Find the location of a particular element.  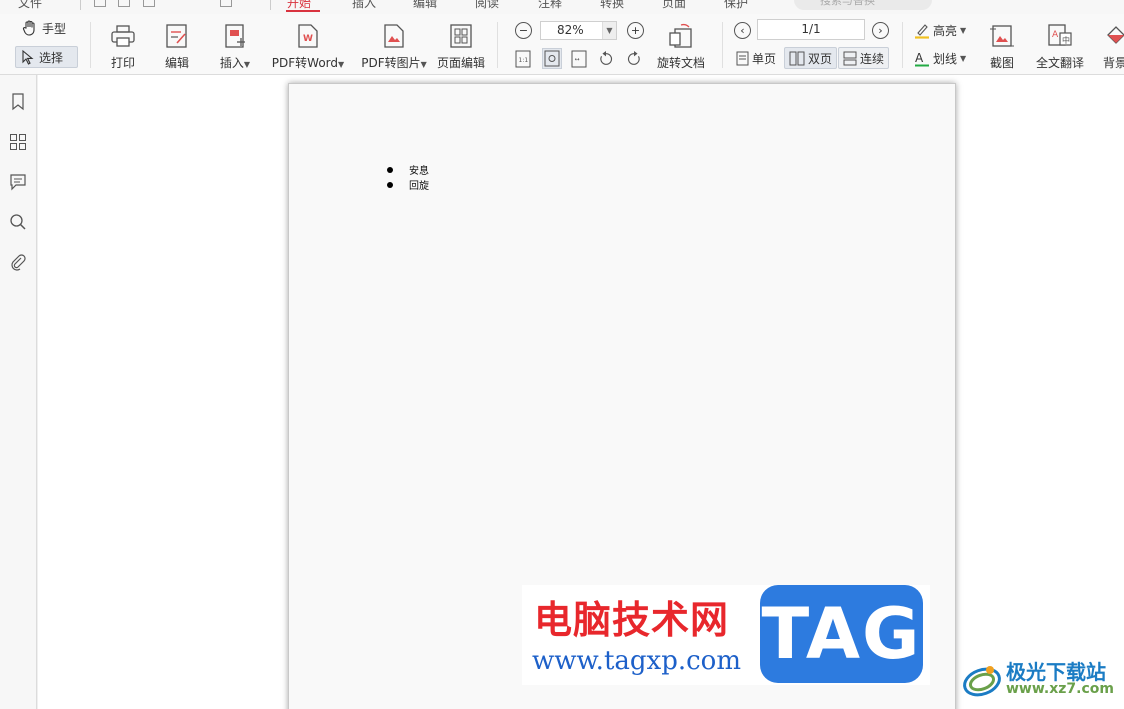

attachment-panel-button is located at coordinates (18, 262).